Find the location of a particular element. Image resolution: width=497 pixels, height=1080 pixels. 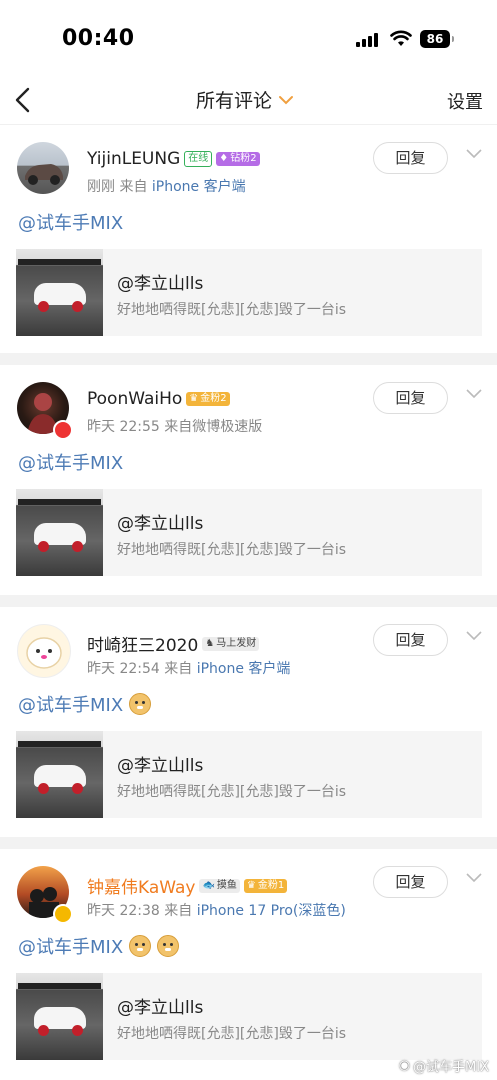

back-arrow-icon is located at coordinates (24, 100).